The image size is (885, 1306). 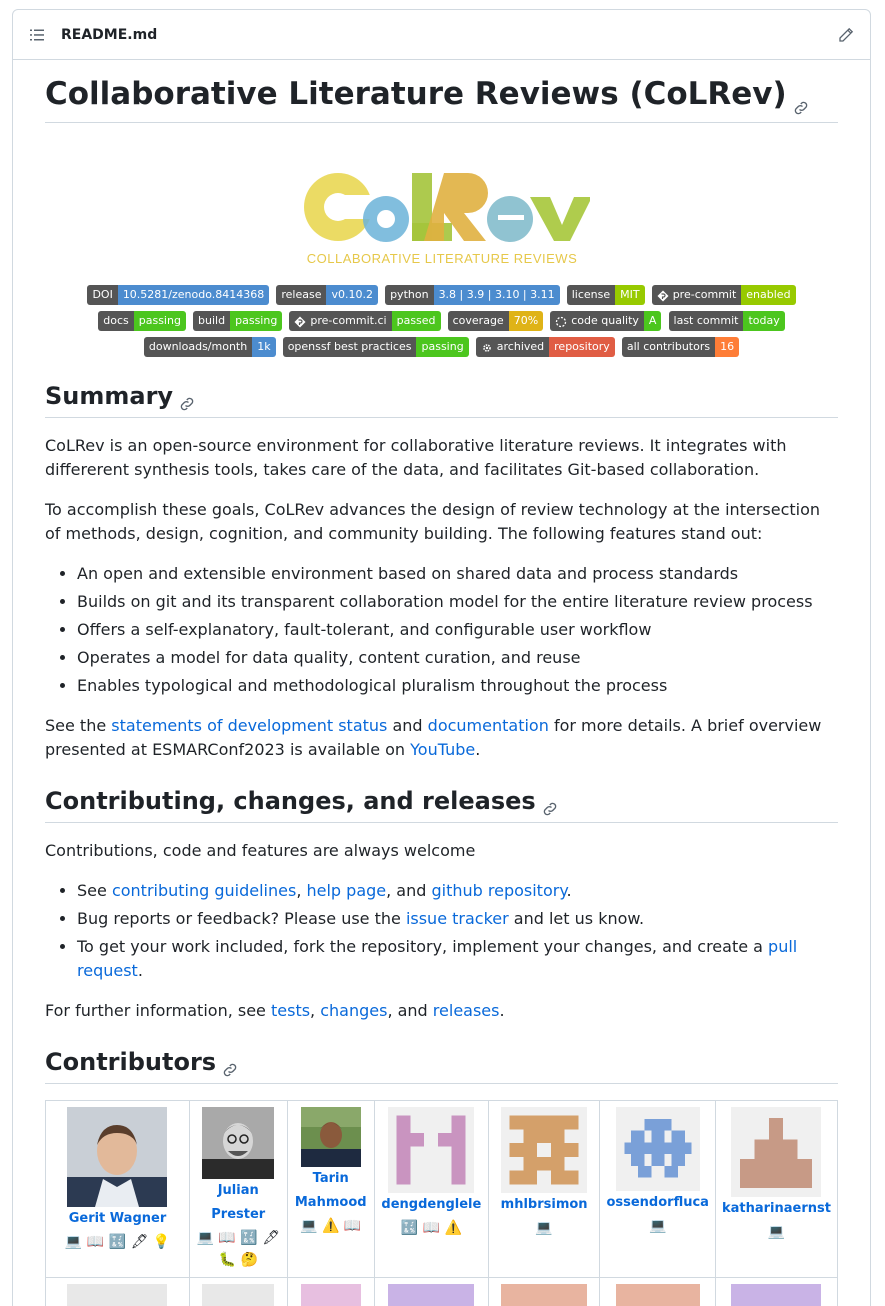 What do you see at coordinates (680, 347) in the screenshot?
I see `badge-all-contributors: all contributors 16` at bounding box center [680, 347].